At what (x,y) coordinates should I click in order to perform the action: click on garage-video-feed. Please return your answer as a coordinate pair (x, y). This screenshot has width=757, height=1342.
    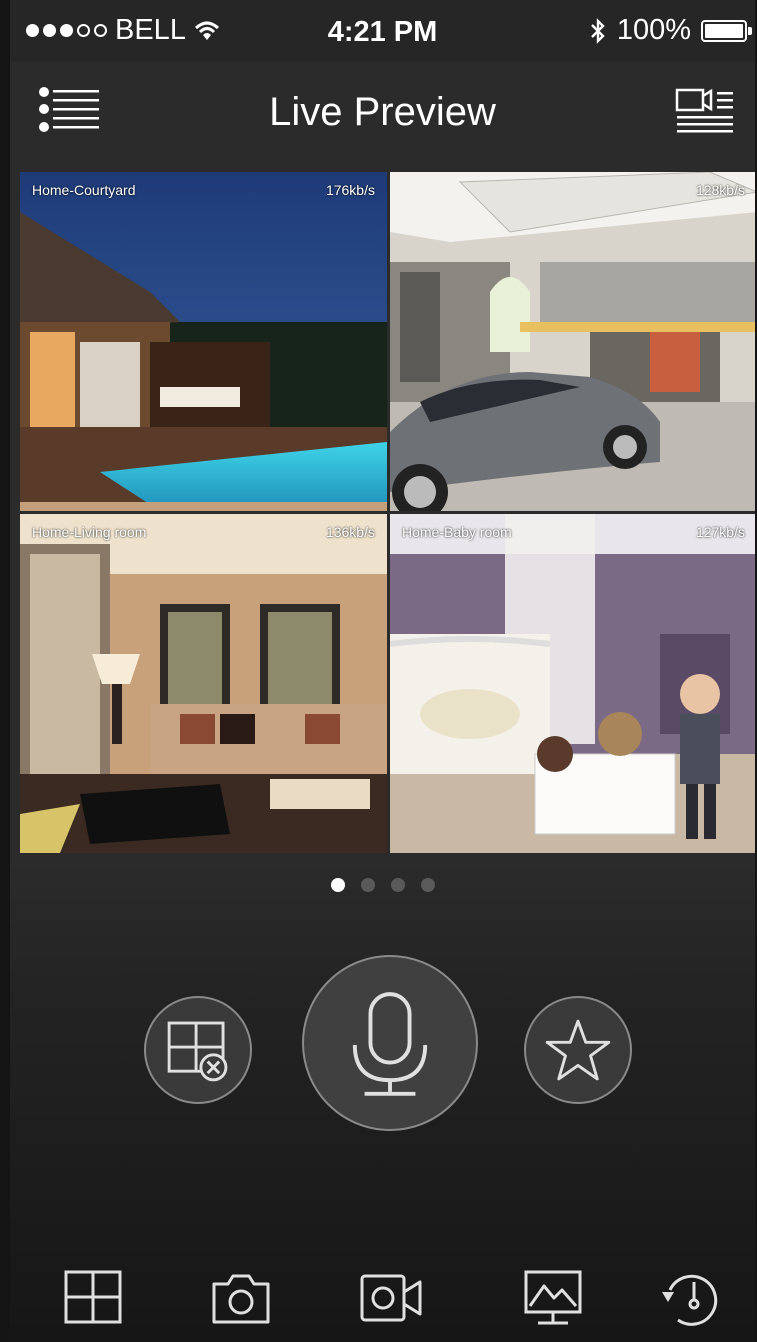
    Looking at the image, I should click on (572, 341).